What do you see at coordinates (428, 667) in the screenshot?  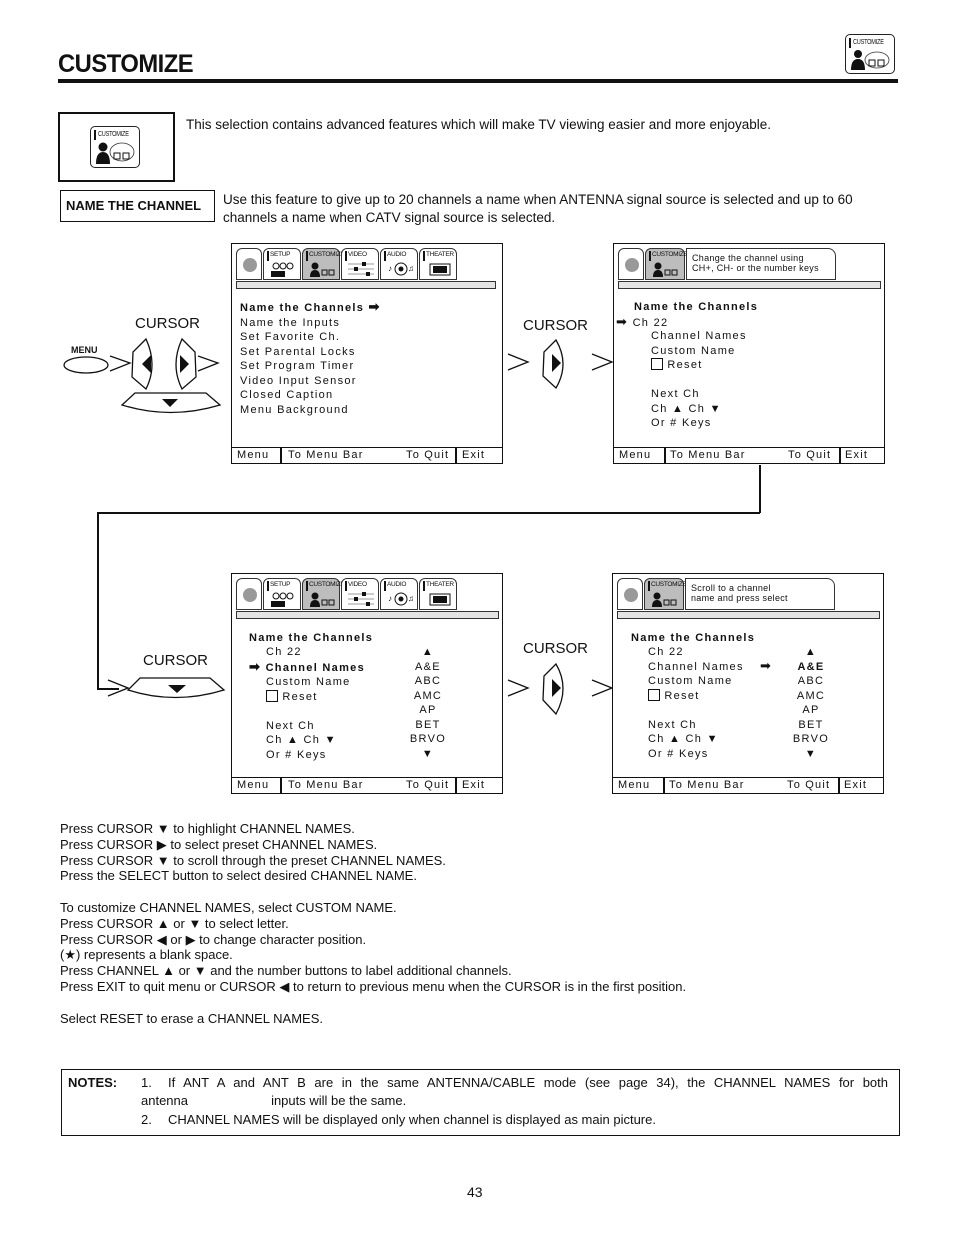 I see `channel-name: A&E` at bounding box center [428, 667].